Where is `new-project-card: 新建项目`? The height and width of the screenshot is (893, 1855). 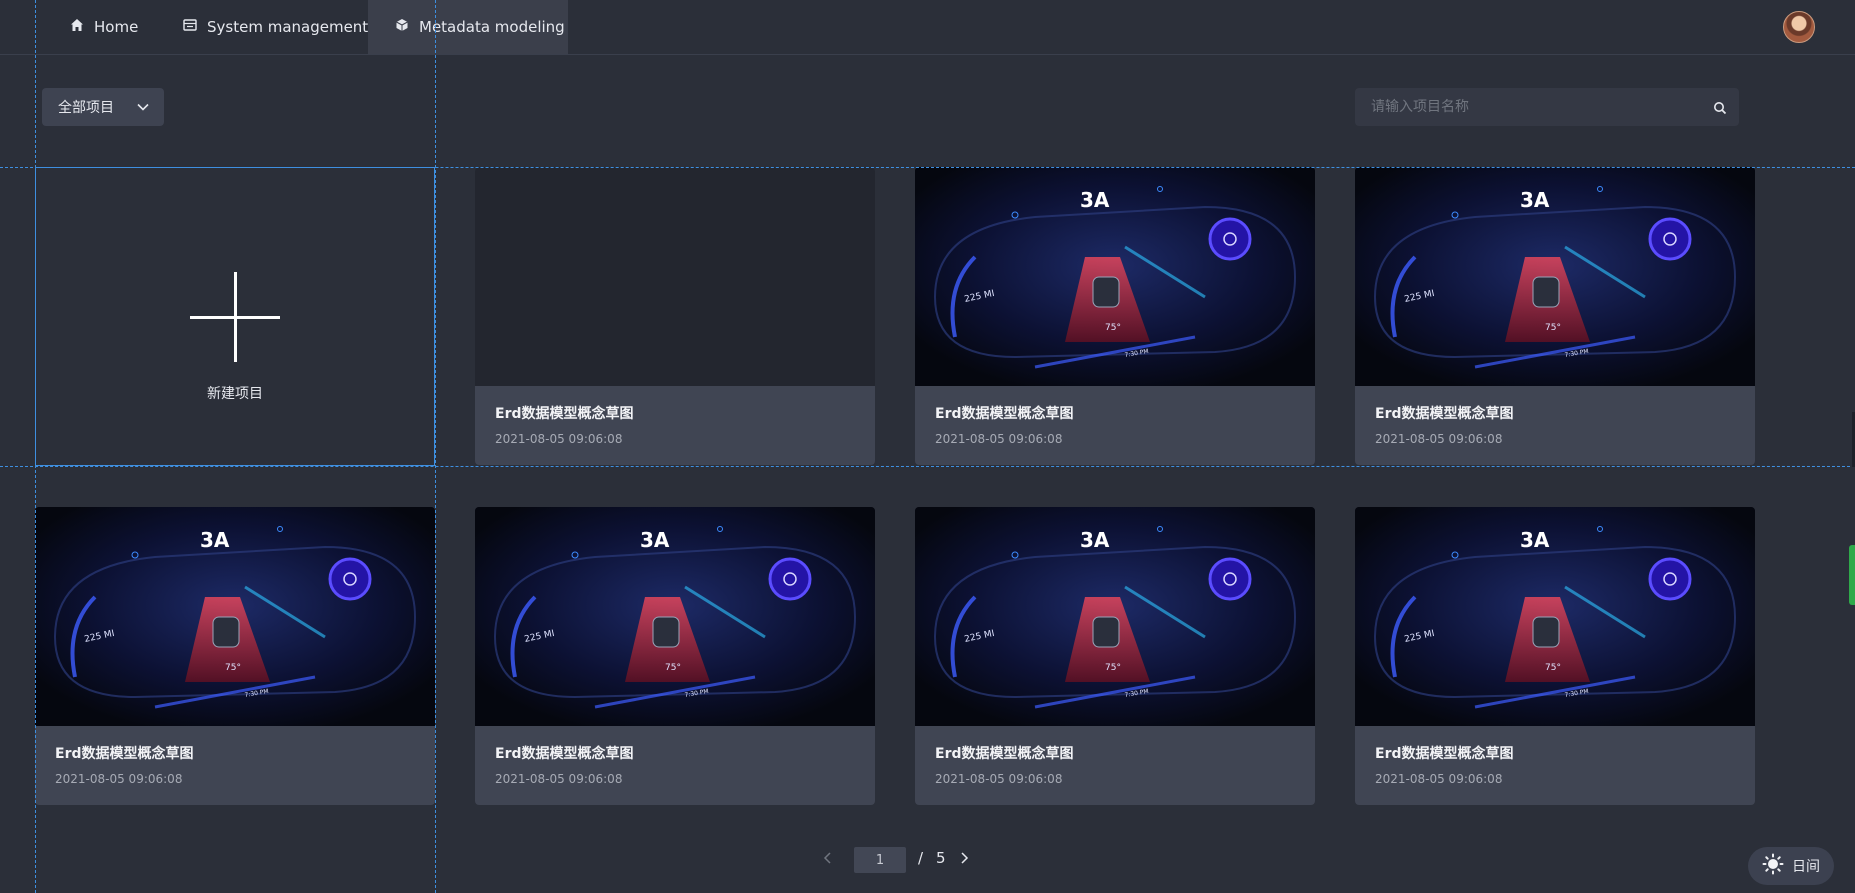
new-project-card: 新建项目 is located at coordinates (235, 316).